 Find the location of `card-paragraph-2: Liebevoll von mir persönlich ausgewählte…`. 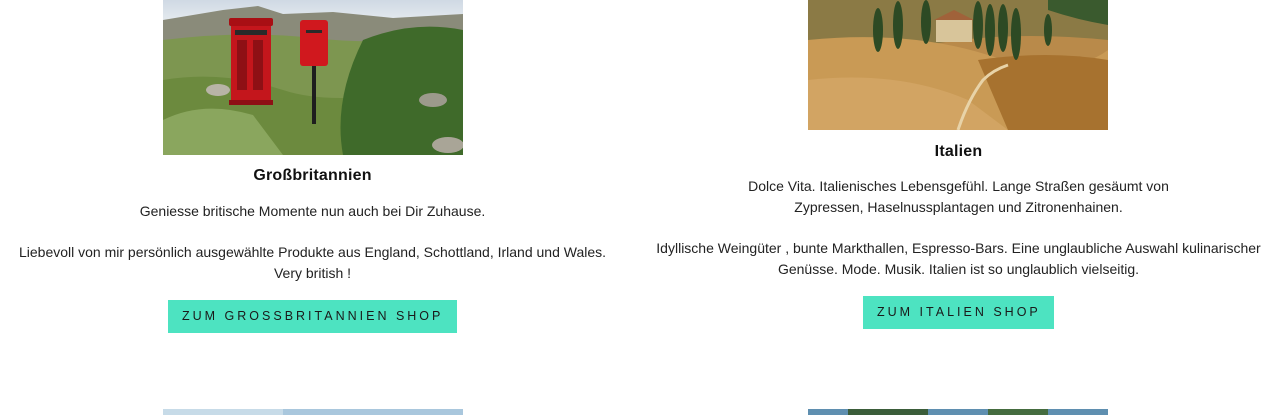

card-paragraph-2: Liebevoll von mir persönlich ausgewählte… is located at coordinates (312, 262).